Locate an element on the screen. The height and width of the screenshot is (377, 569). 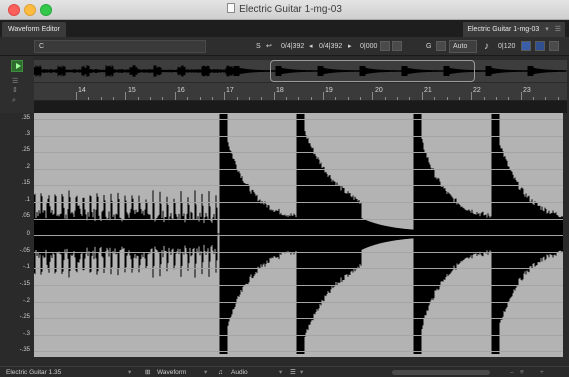
zoom-slider-icon: ≡ is located at coordinates (522, 372).